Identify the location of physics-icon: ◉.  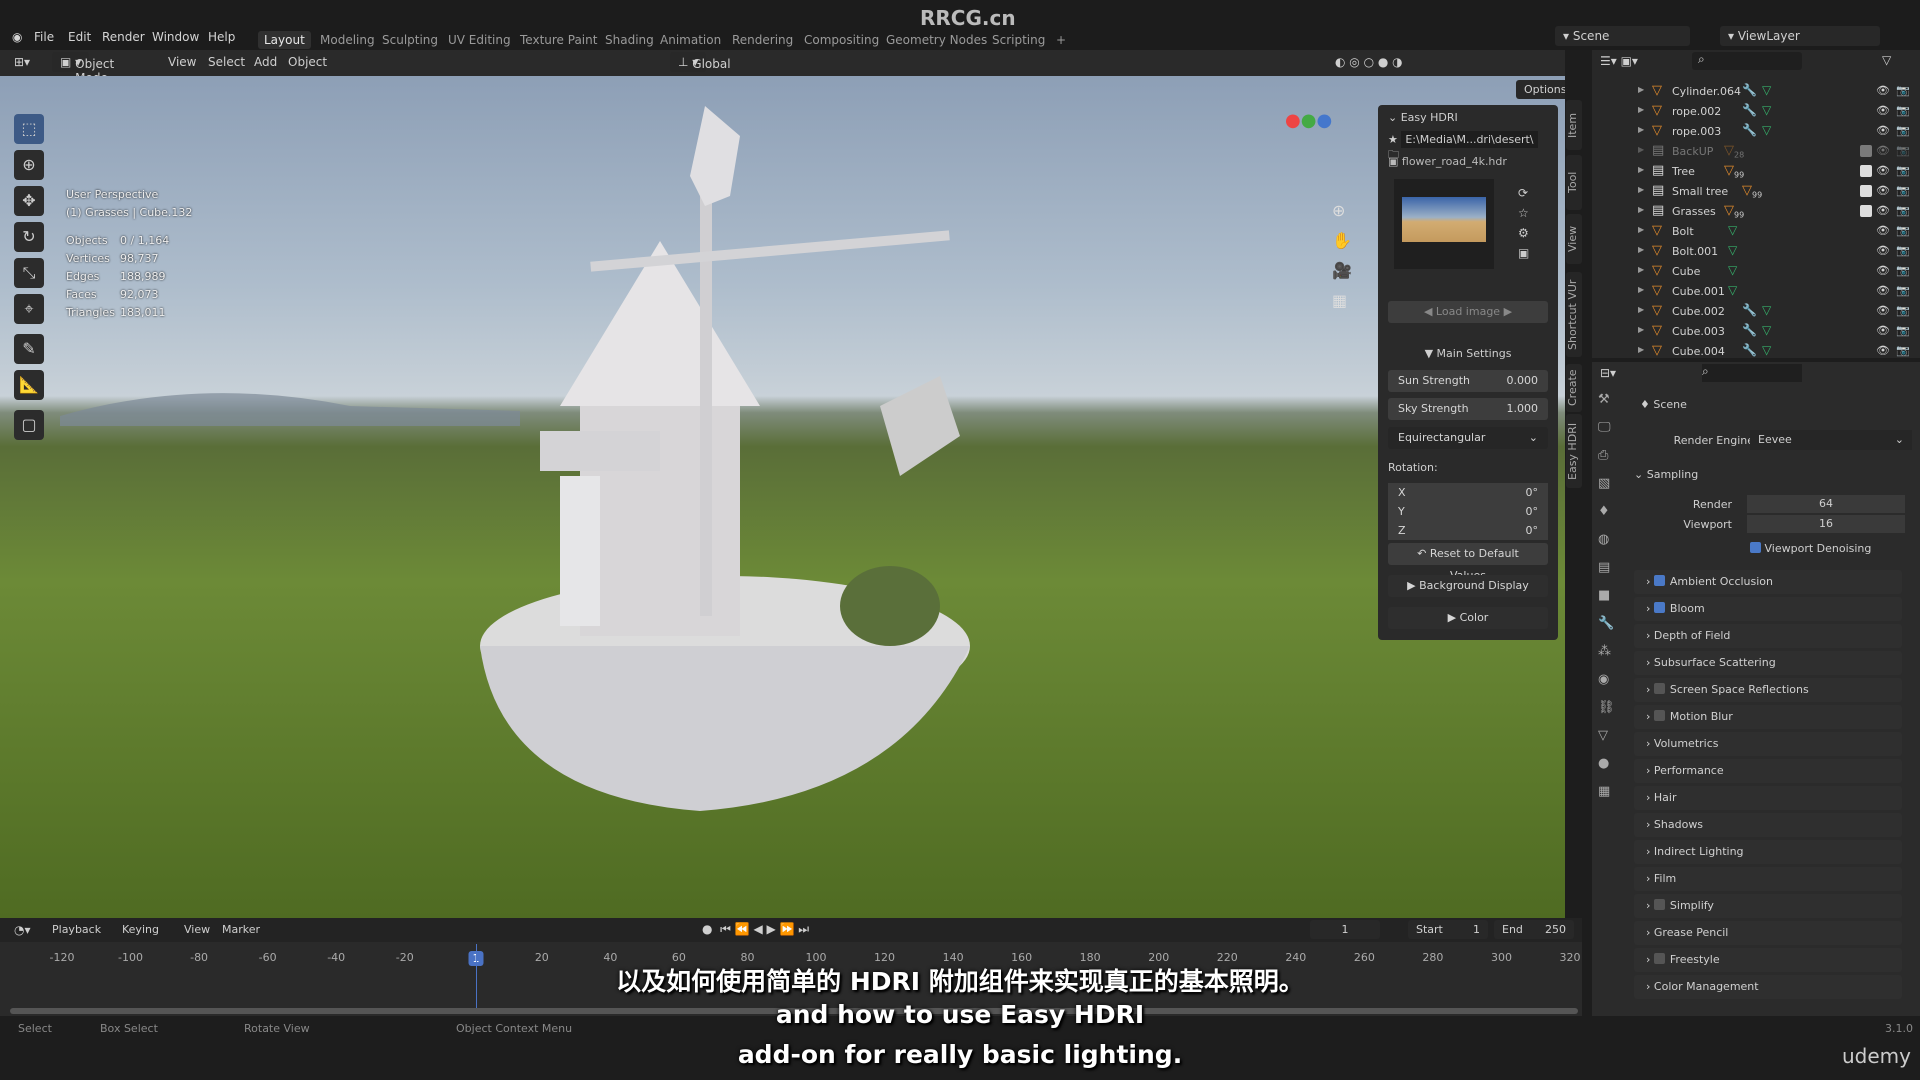
(1603, 679).